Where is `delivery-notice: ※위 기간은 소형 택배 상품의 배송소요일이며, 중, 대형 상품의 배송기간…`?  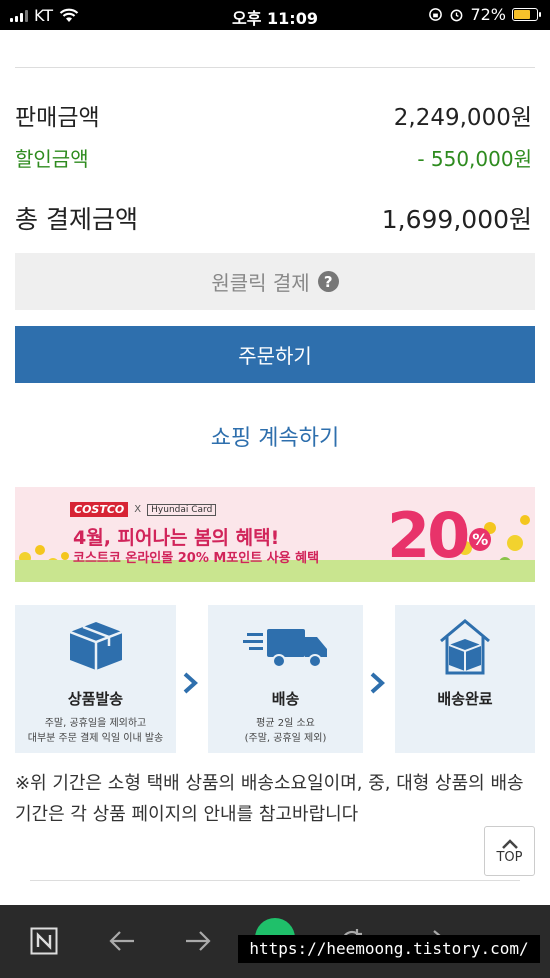
delivery-notice: ※위 기간은 소형 택배 상품의 배송소요일이며, 중, 대형 상품의 배송기간… is located at coordinates (269, 799).